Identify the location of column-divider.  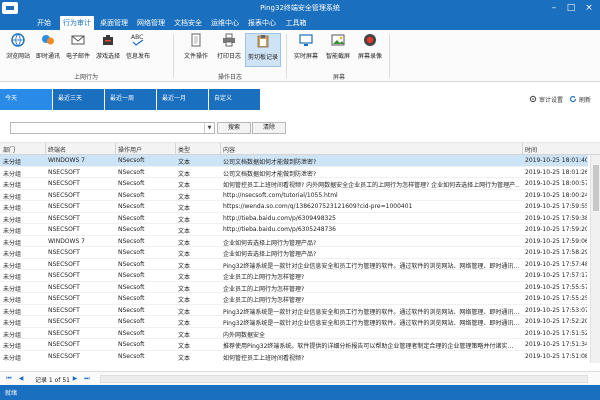
(115, 149).